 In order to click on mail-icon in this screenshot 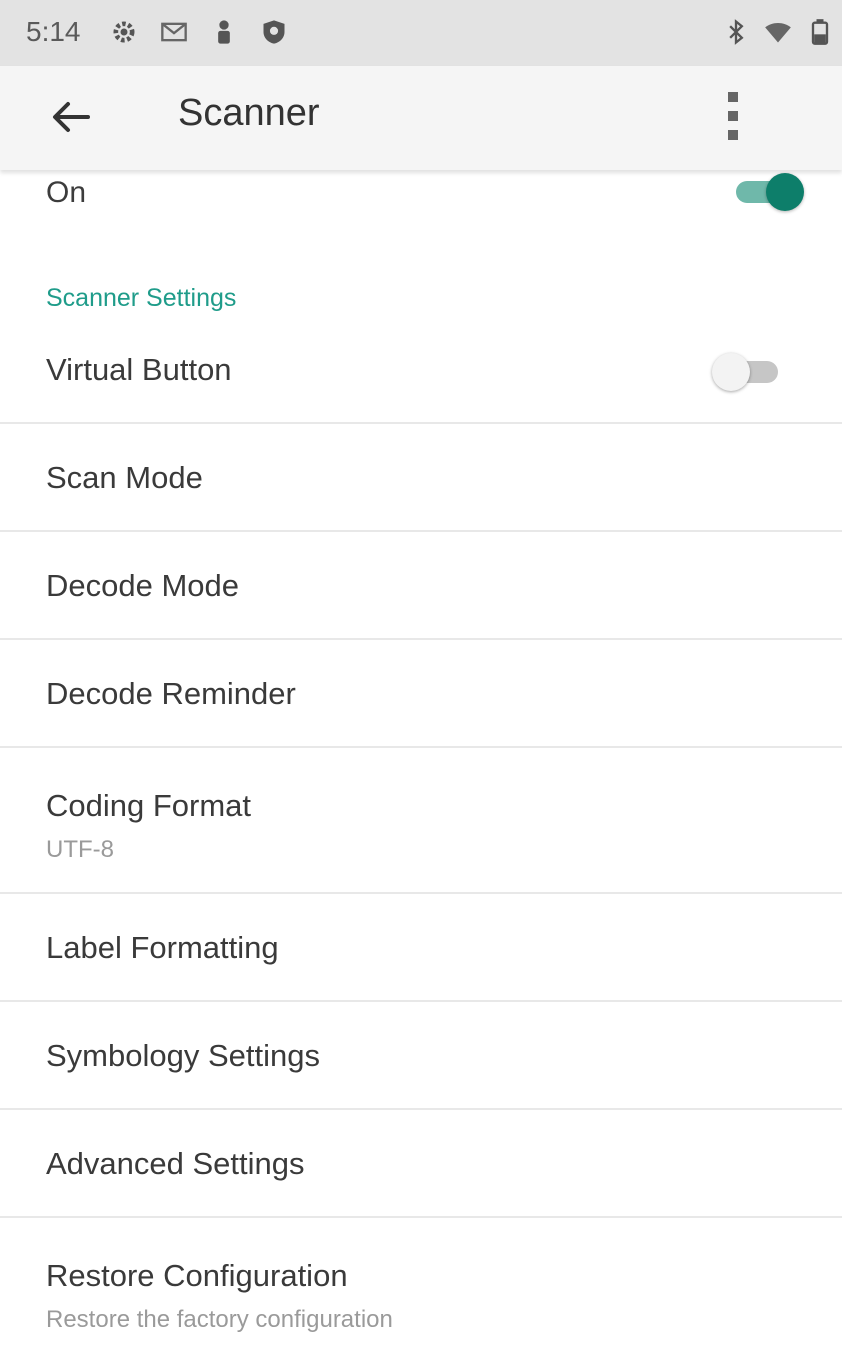, I will do `click(174, 32)`.